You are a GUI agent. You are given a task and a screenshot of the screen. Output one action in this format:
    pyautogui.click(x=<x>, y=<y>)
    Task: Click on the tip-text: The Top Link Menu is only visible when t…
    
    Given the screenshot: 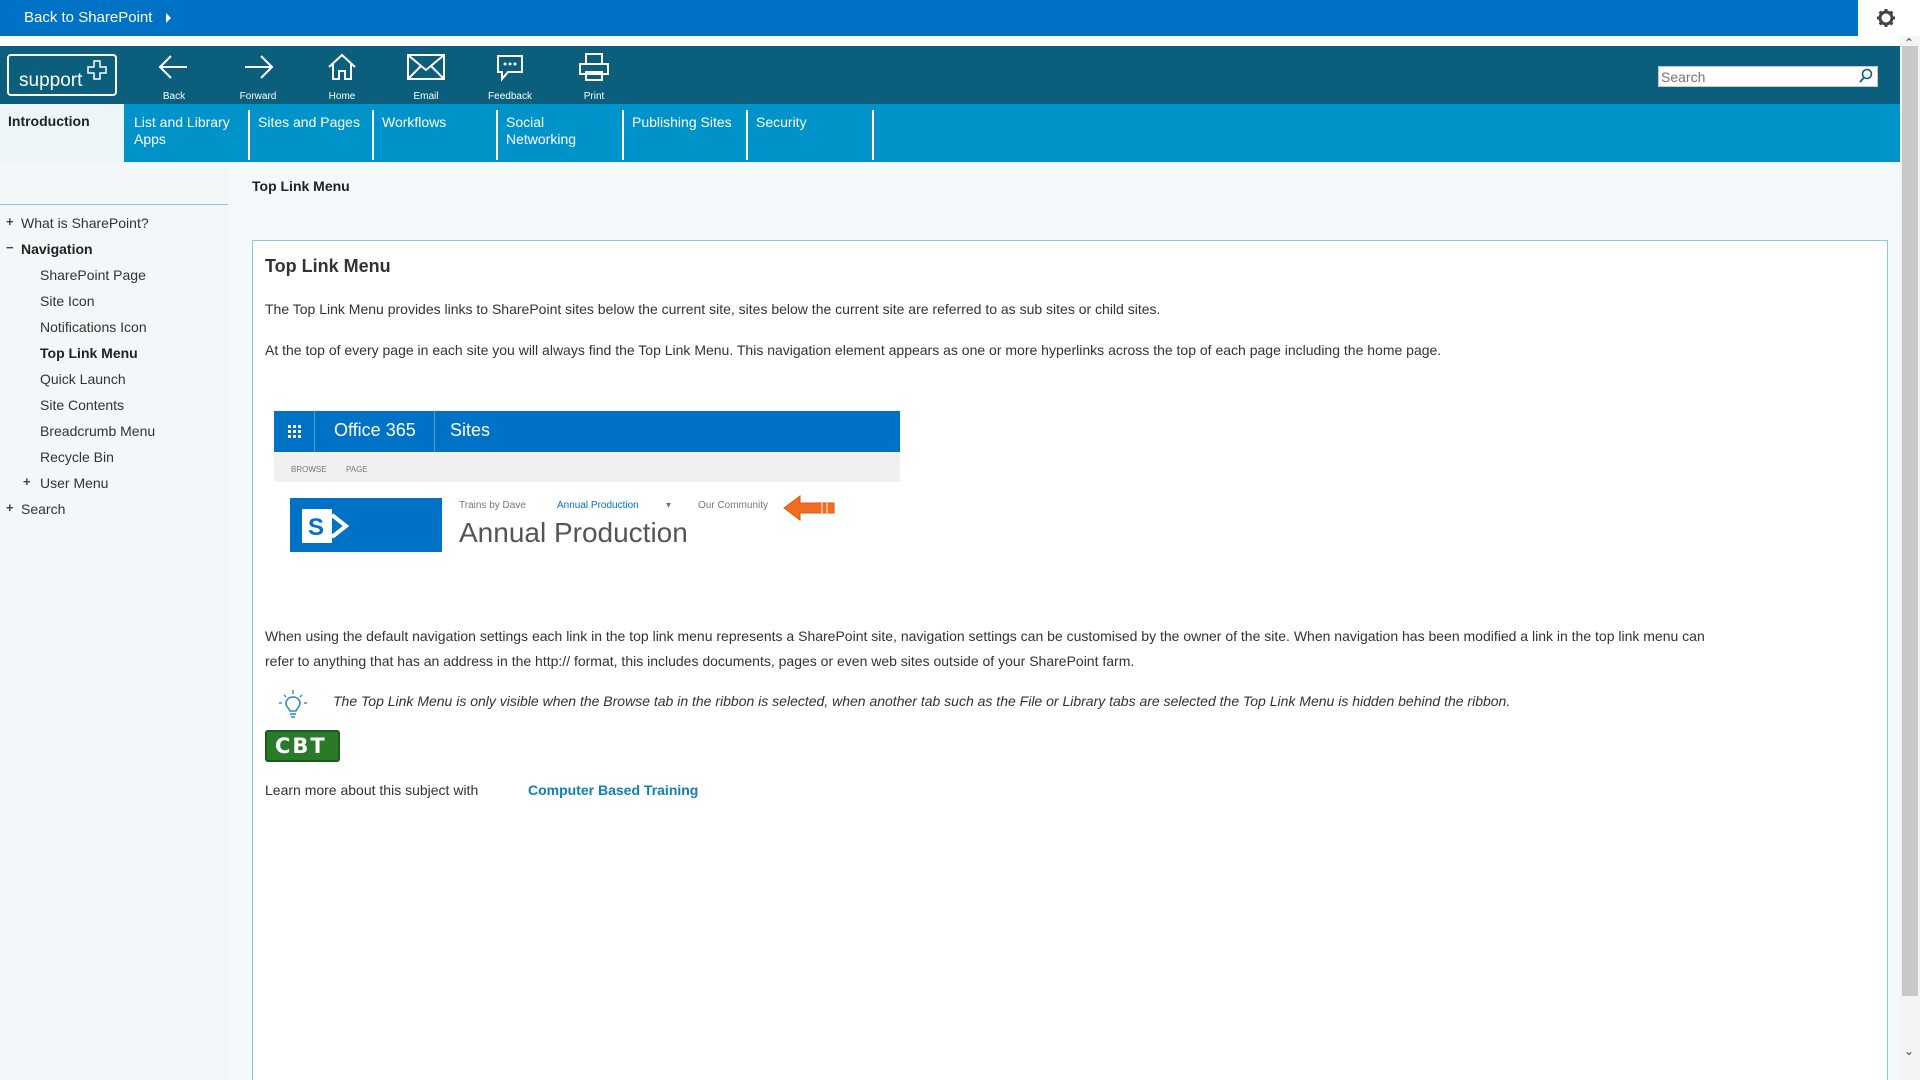 What is the action you would take?
    pyautogui.click(x=922, y=701)
    